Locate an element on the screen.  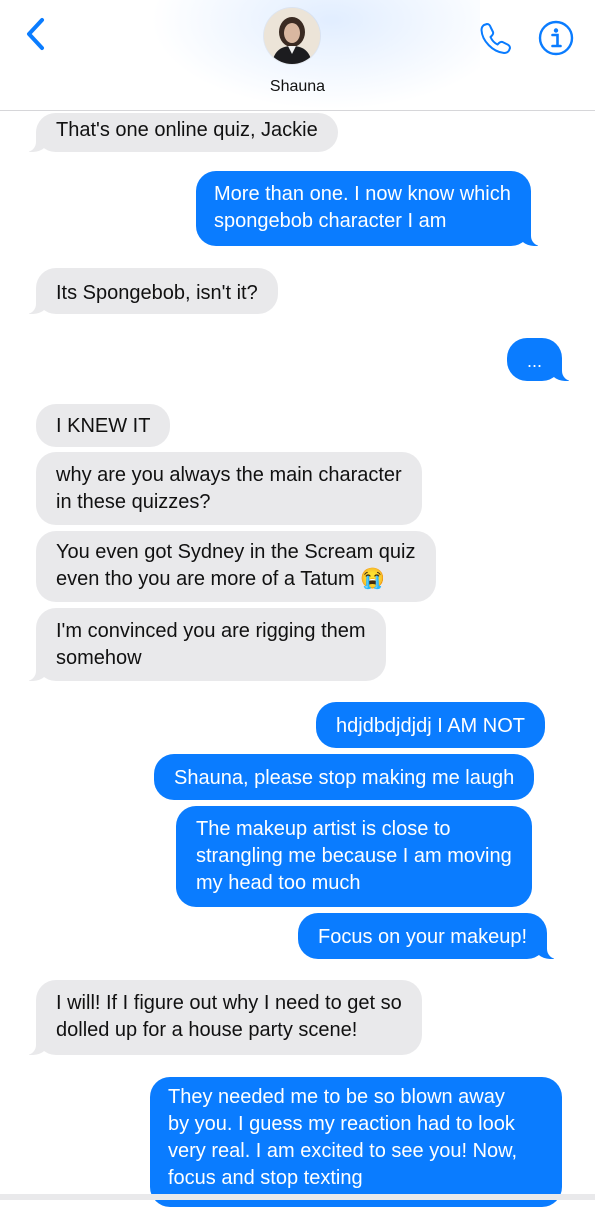
message-line: You even got Sydney in the Scream quiz is located at coordinates (236, 552).